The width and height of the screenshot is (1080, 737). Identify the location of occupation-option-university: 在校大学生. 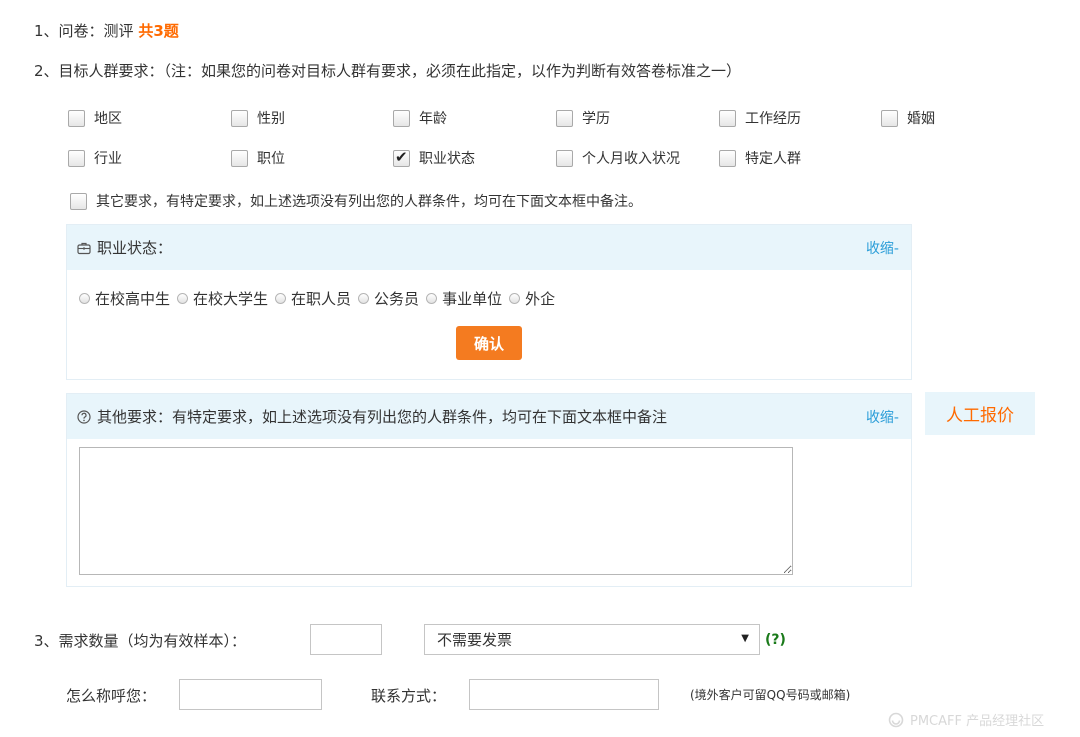
(222, 298).